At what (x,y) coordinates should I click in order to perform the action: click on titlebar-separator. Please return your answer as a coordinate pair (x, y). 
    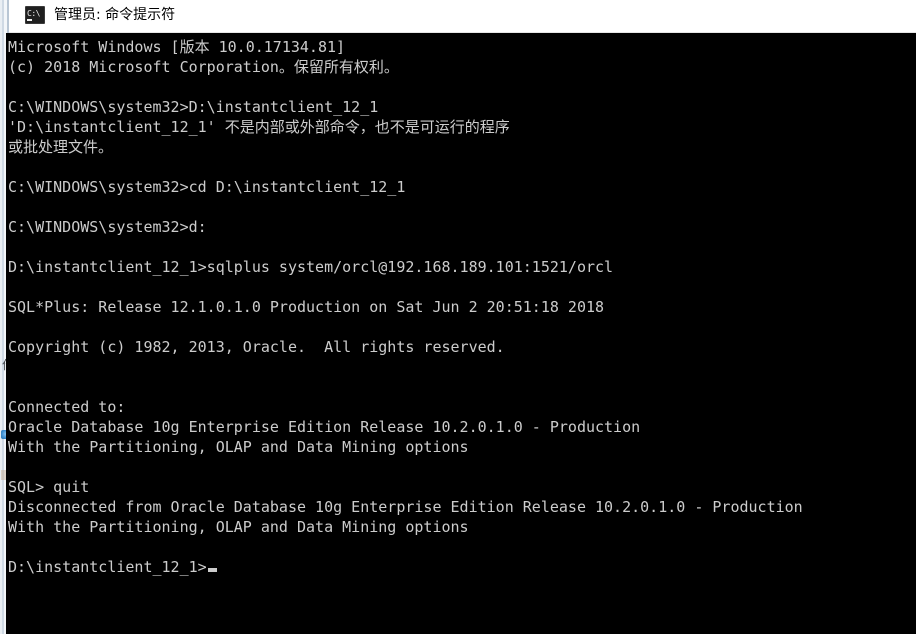
    Looking at the image, I should click on (462, 31).